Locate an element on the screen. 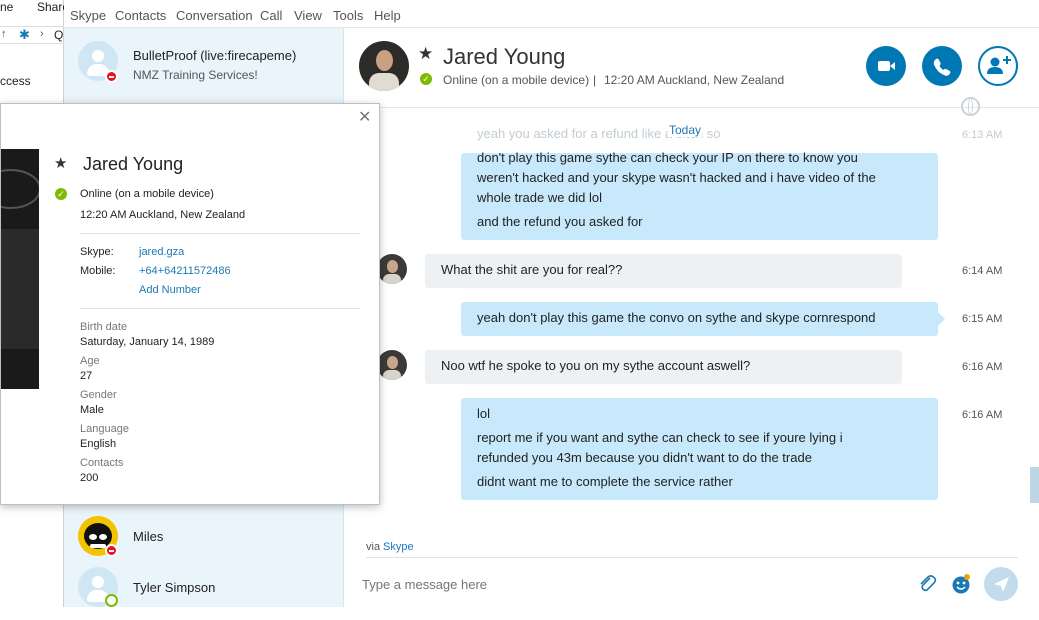  contact-mood-message: NMZ Training Services! is located at coordinates (195, 75).